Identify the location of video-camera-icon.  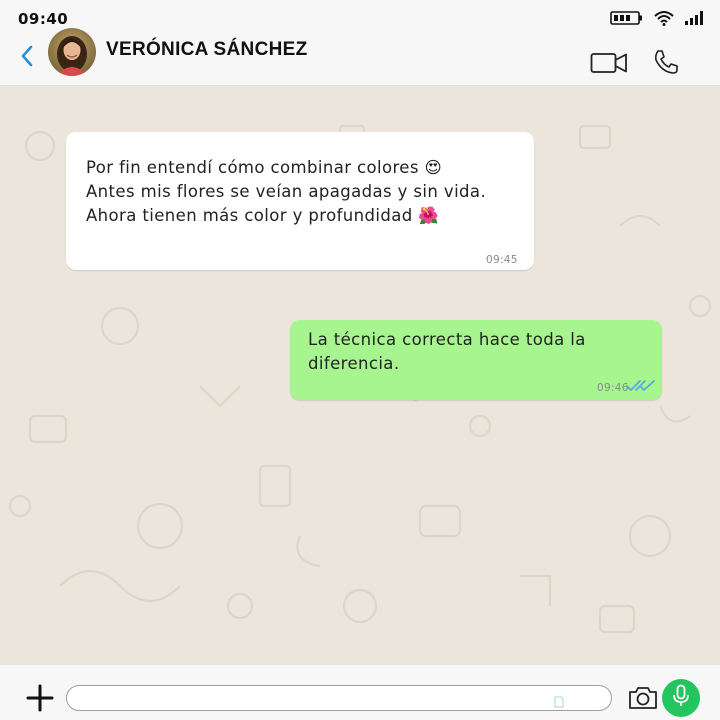
(609, 66).